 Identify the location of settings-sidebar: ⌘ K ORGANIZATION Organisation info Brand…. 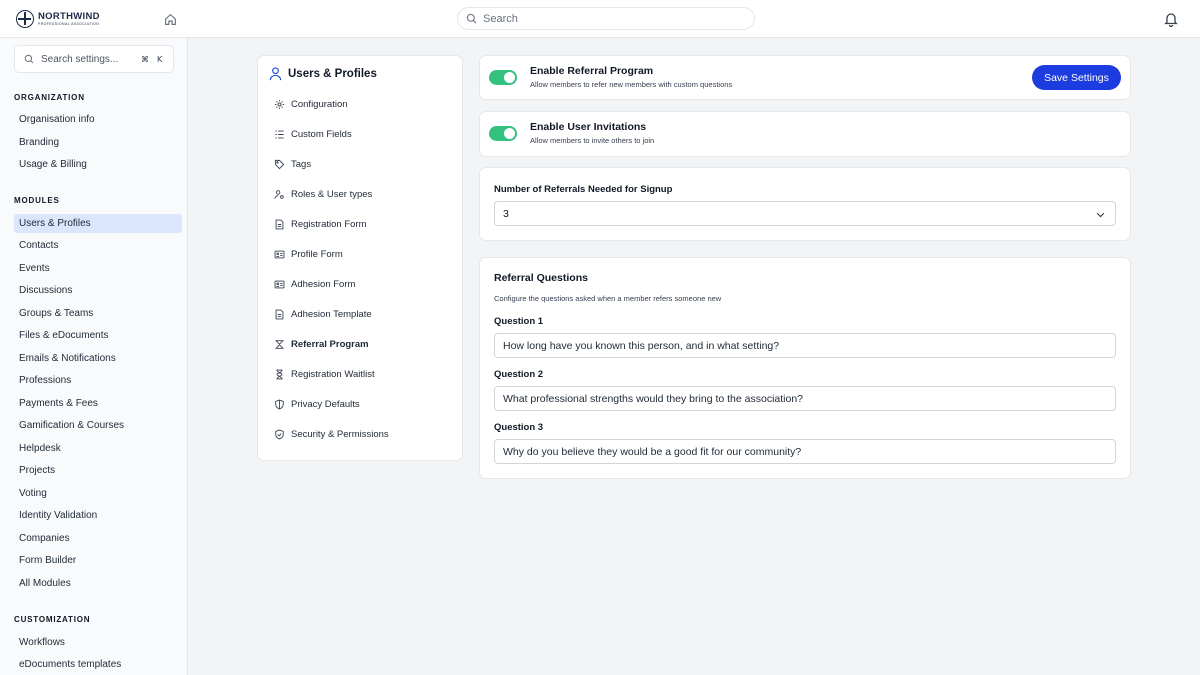
(94, 356).